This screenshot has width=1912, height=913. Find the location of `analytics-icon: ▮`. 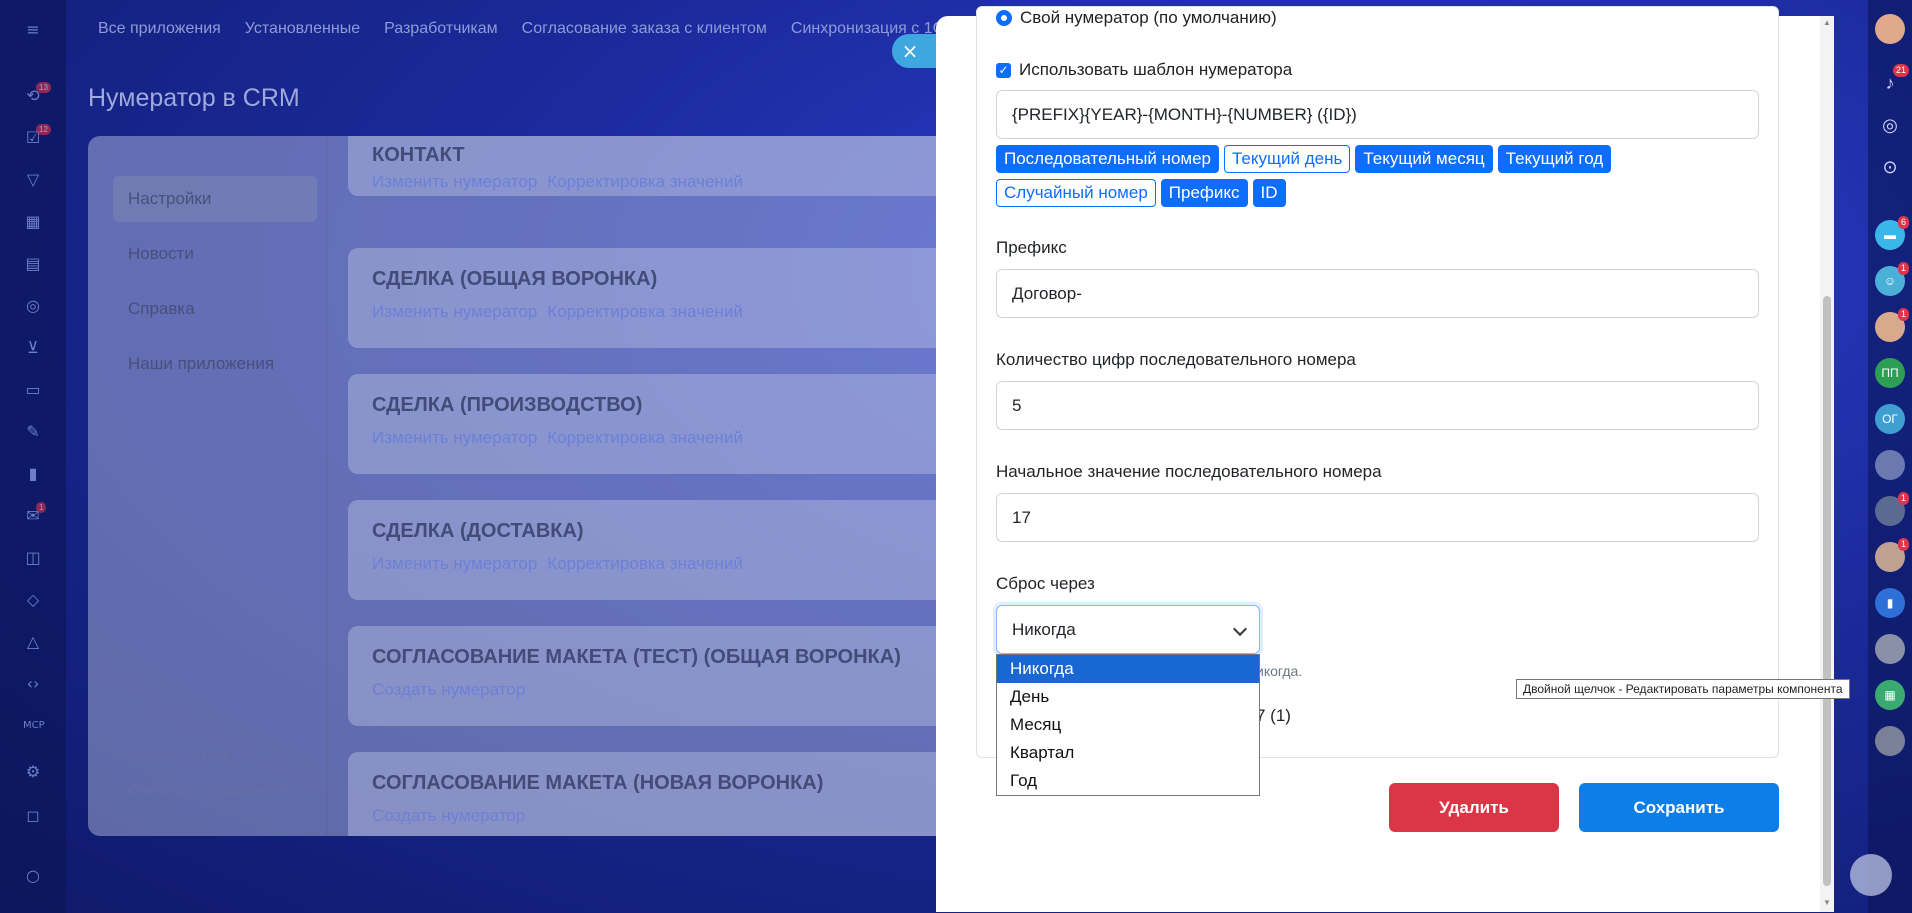

analytics-icon: ▮ is located at coordinates (33, 474).